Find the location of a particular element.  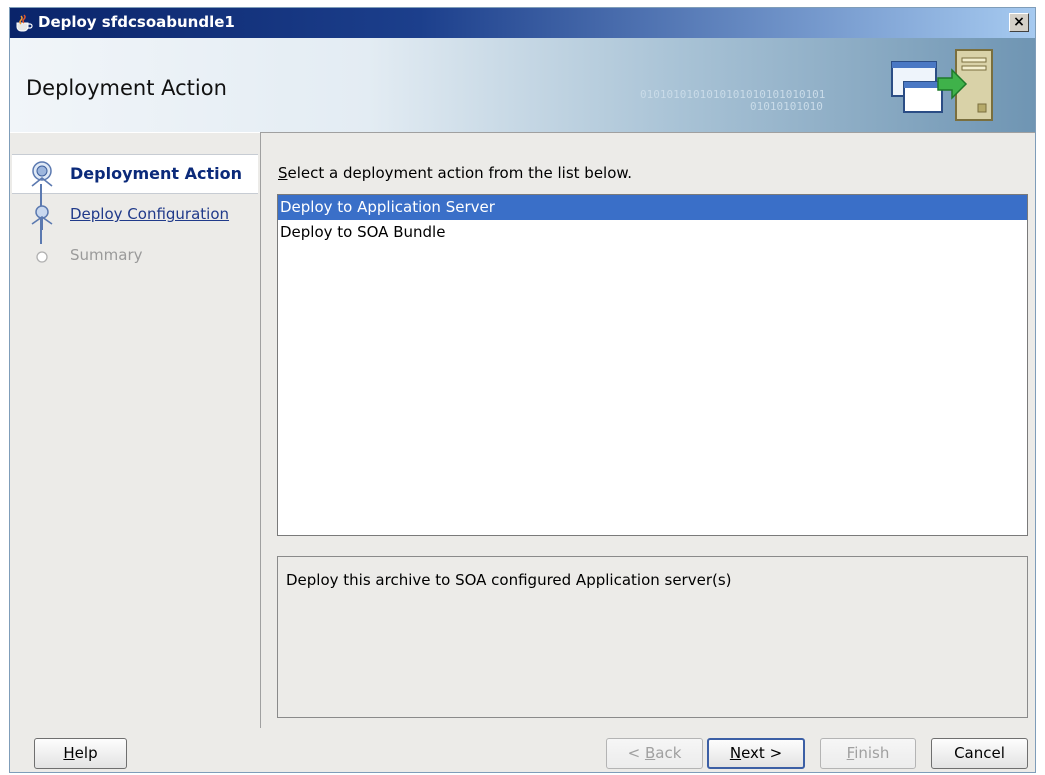

train-step-deploy-configuration: Deploy Configuration is located at coordinates (149, 214).